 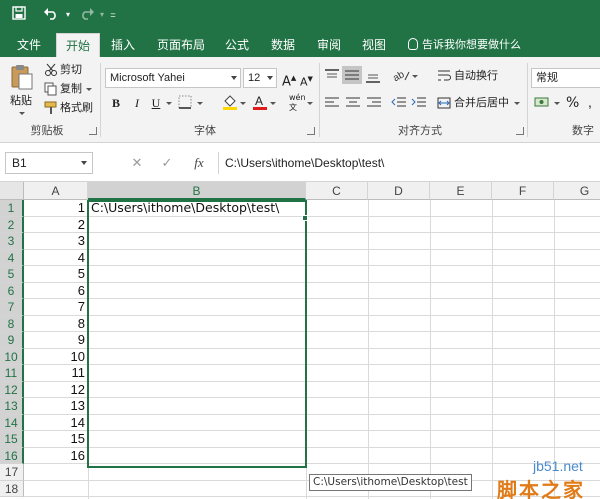 What do you see at coordinates (12, 191) in the screenshot?
I see `select-all-corner` at bounding box center [12, 191].